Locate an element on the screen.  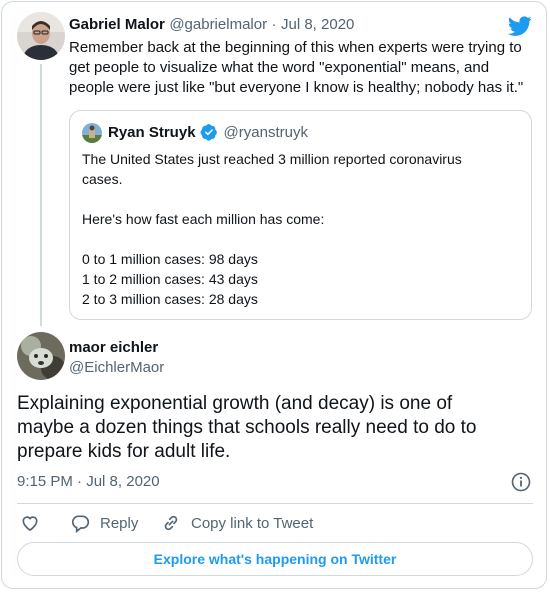
parent-author-handle: @gabrielmalor is located at coordinates (218, 24).